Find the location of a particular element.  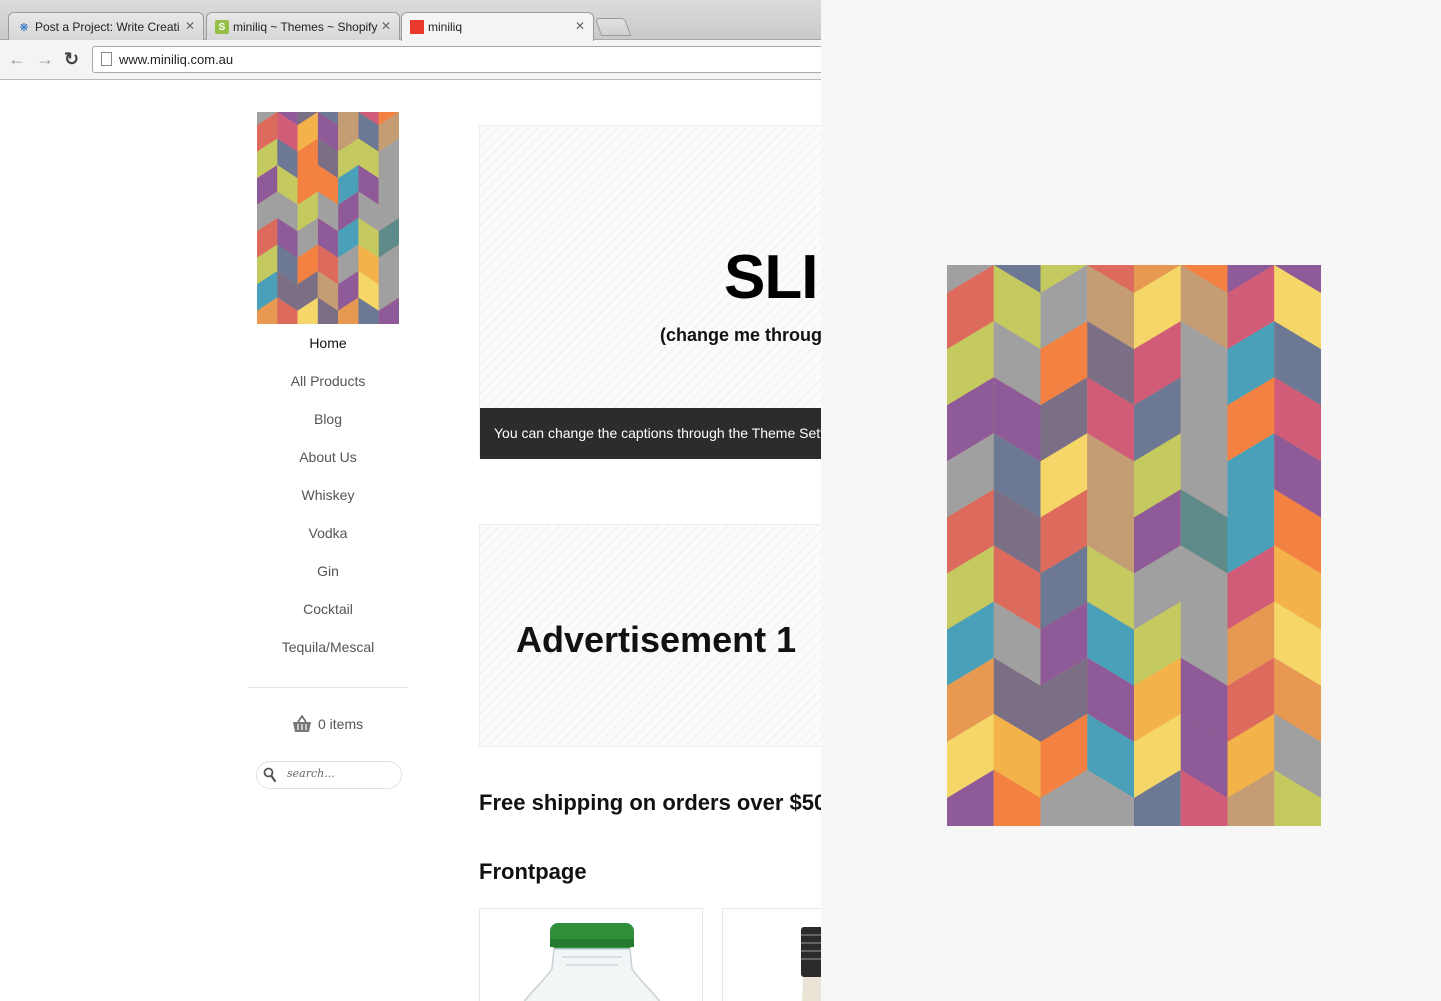

search-icon is located at coordinates (270, 775).